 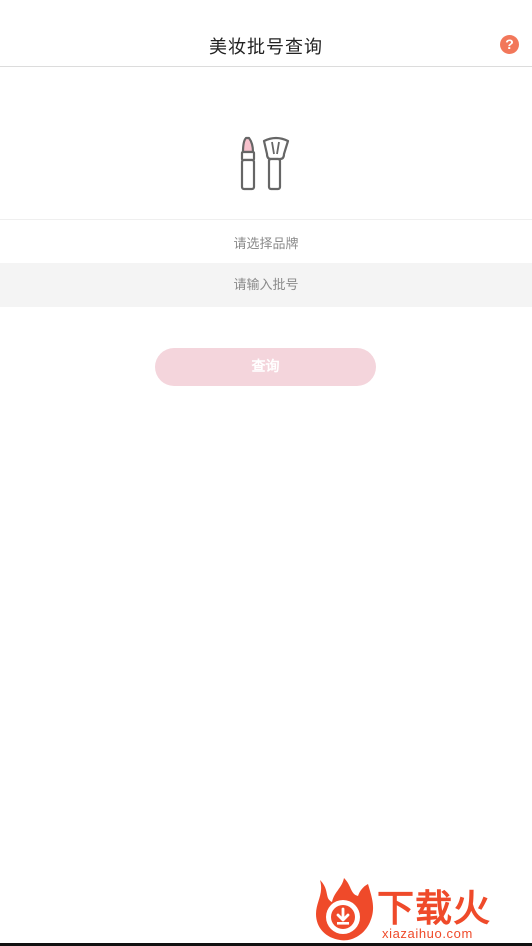 I want to click on help-icon: ?, so click(x=509, y=44).